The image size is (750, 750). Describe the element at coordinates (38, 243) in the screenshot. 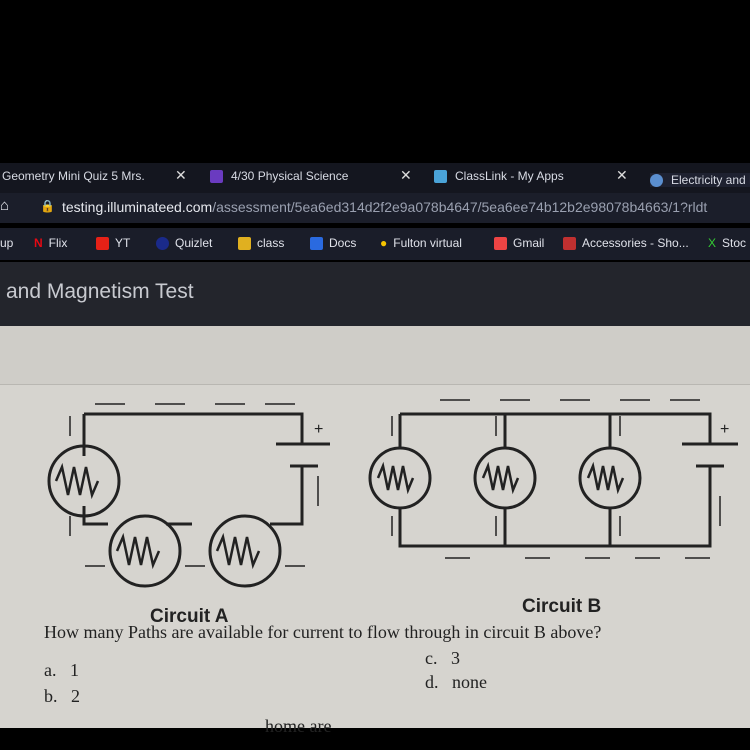

I see `netflix-icon: N` at that location.